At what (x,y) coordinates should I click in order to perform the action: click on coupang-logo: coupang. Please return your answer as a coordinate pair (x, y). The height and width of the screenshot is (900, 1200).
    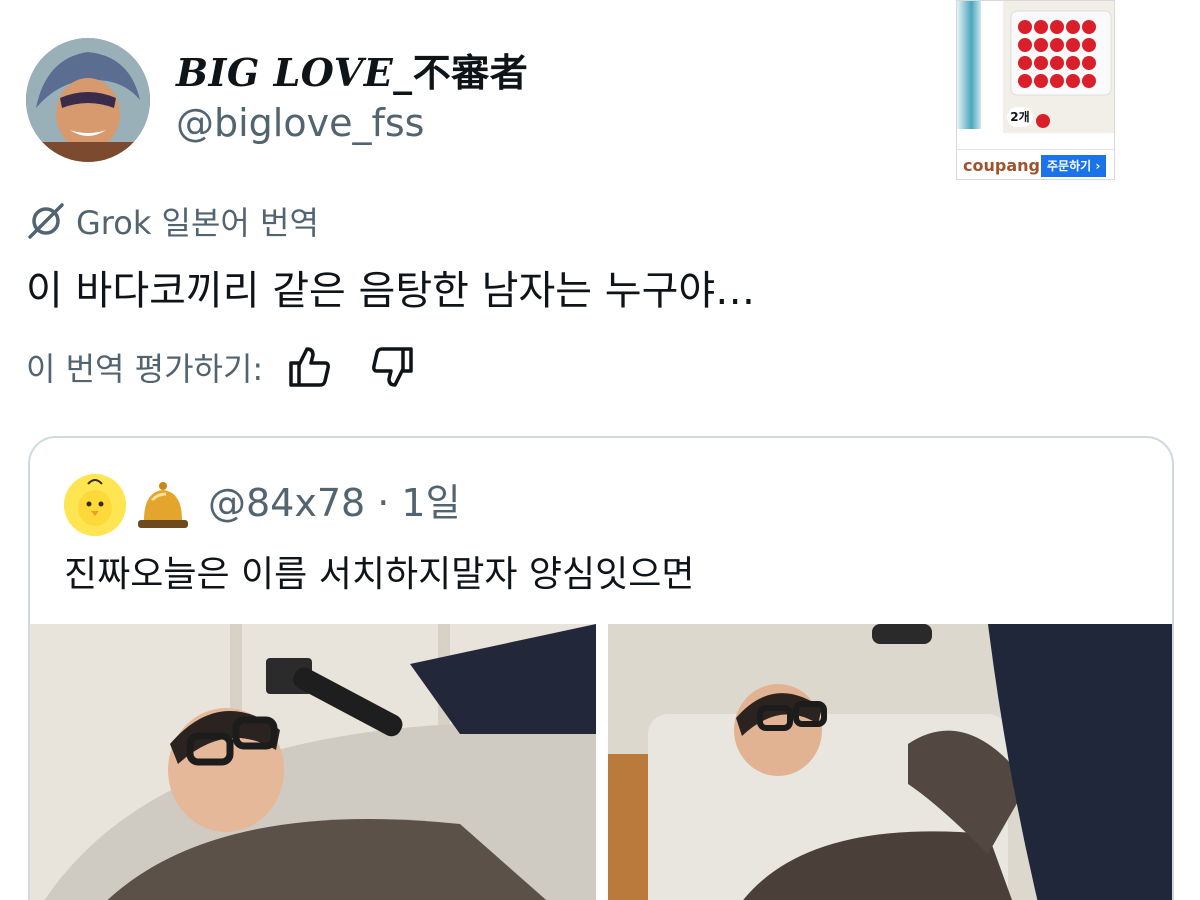
    Looking at the image, I should click on (1001, 165).